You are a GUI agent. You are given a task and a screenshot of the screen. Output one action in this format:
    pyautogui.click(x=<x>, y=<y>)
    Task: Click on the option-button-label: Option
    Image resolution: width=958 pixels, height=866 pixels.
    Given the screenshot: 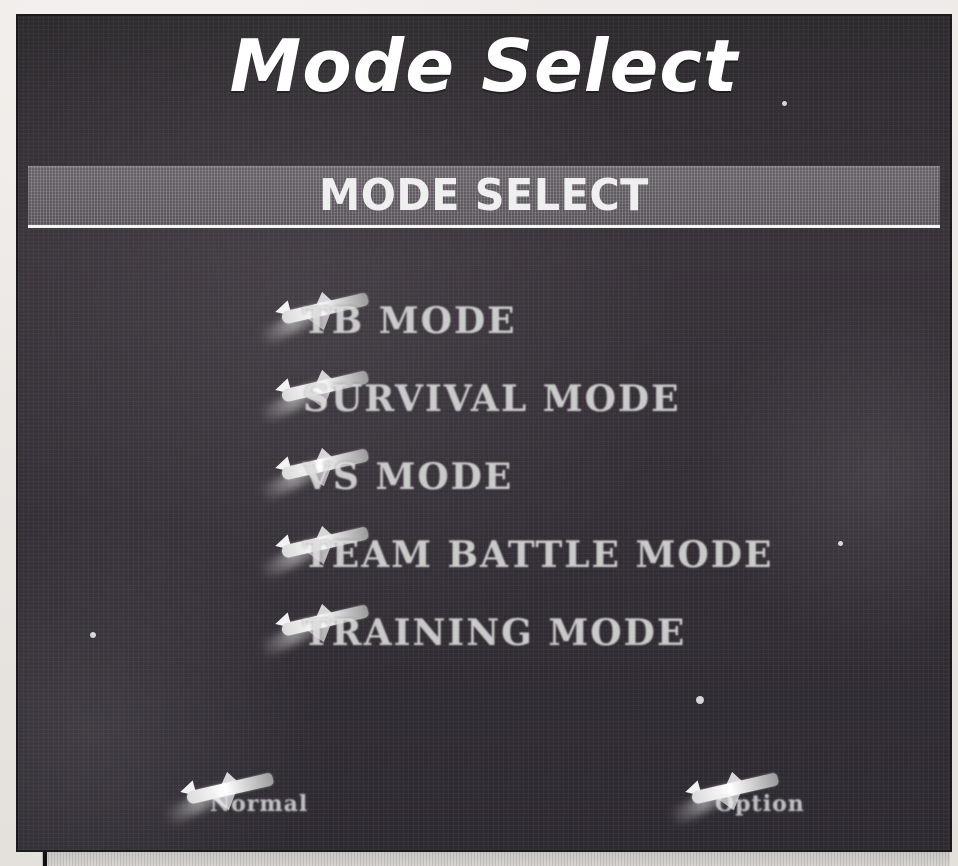 What is the action you would take?
    pyautogui.click(x=760, y=804)
    